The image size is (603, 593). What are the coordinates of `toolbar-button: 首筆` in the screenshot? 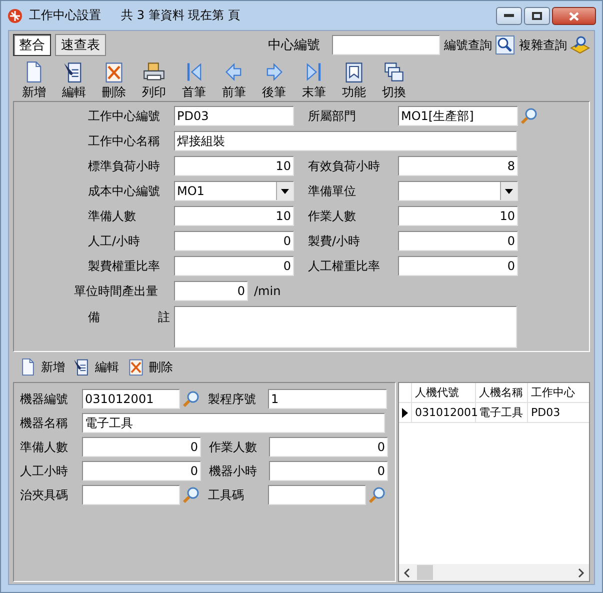 It's located at (194, 81).